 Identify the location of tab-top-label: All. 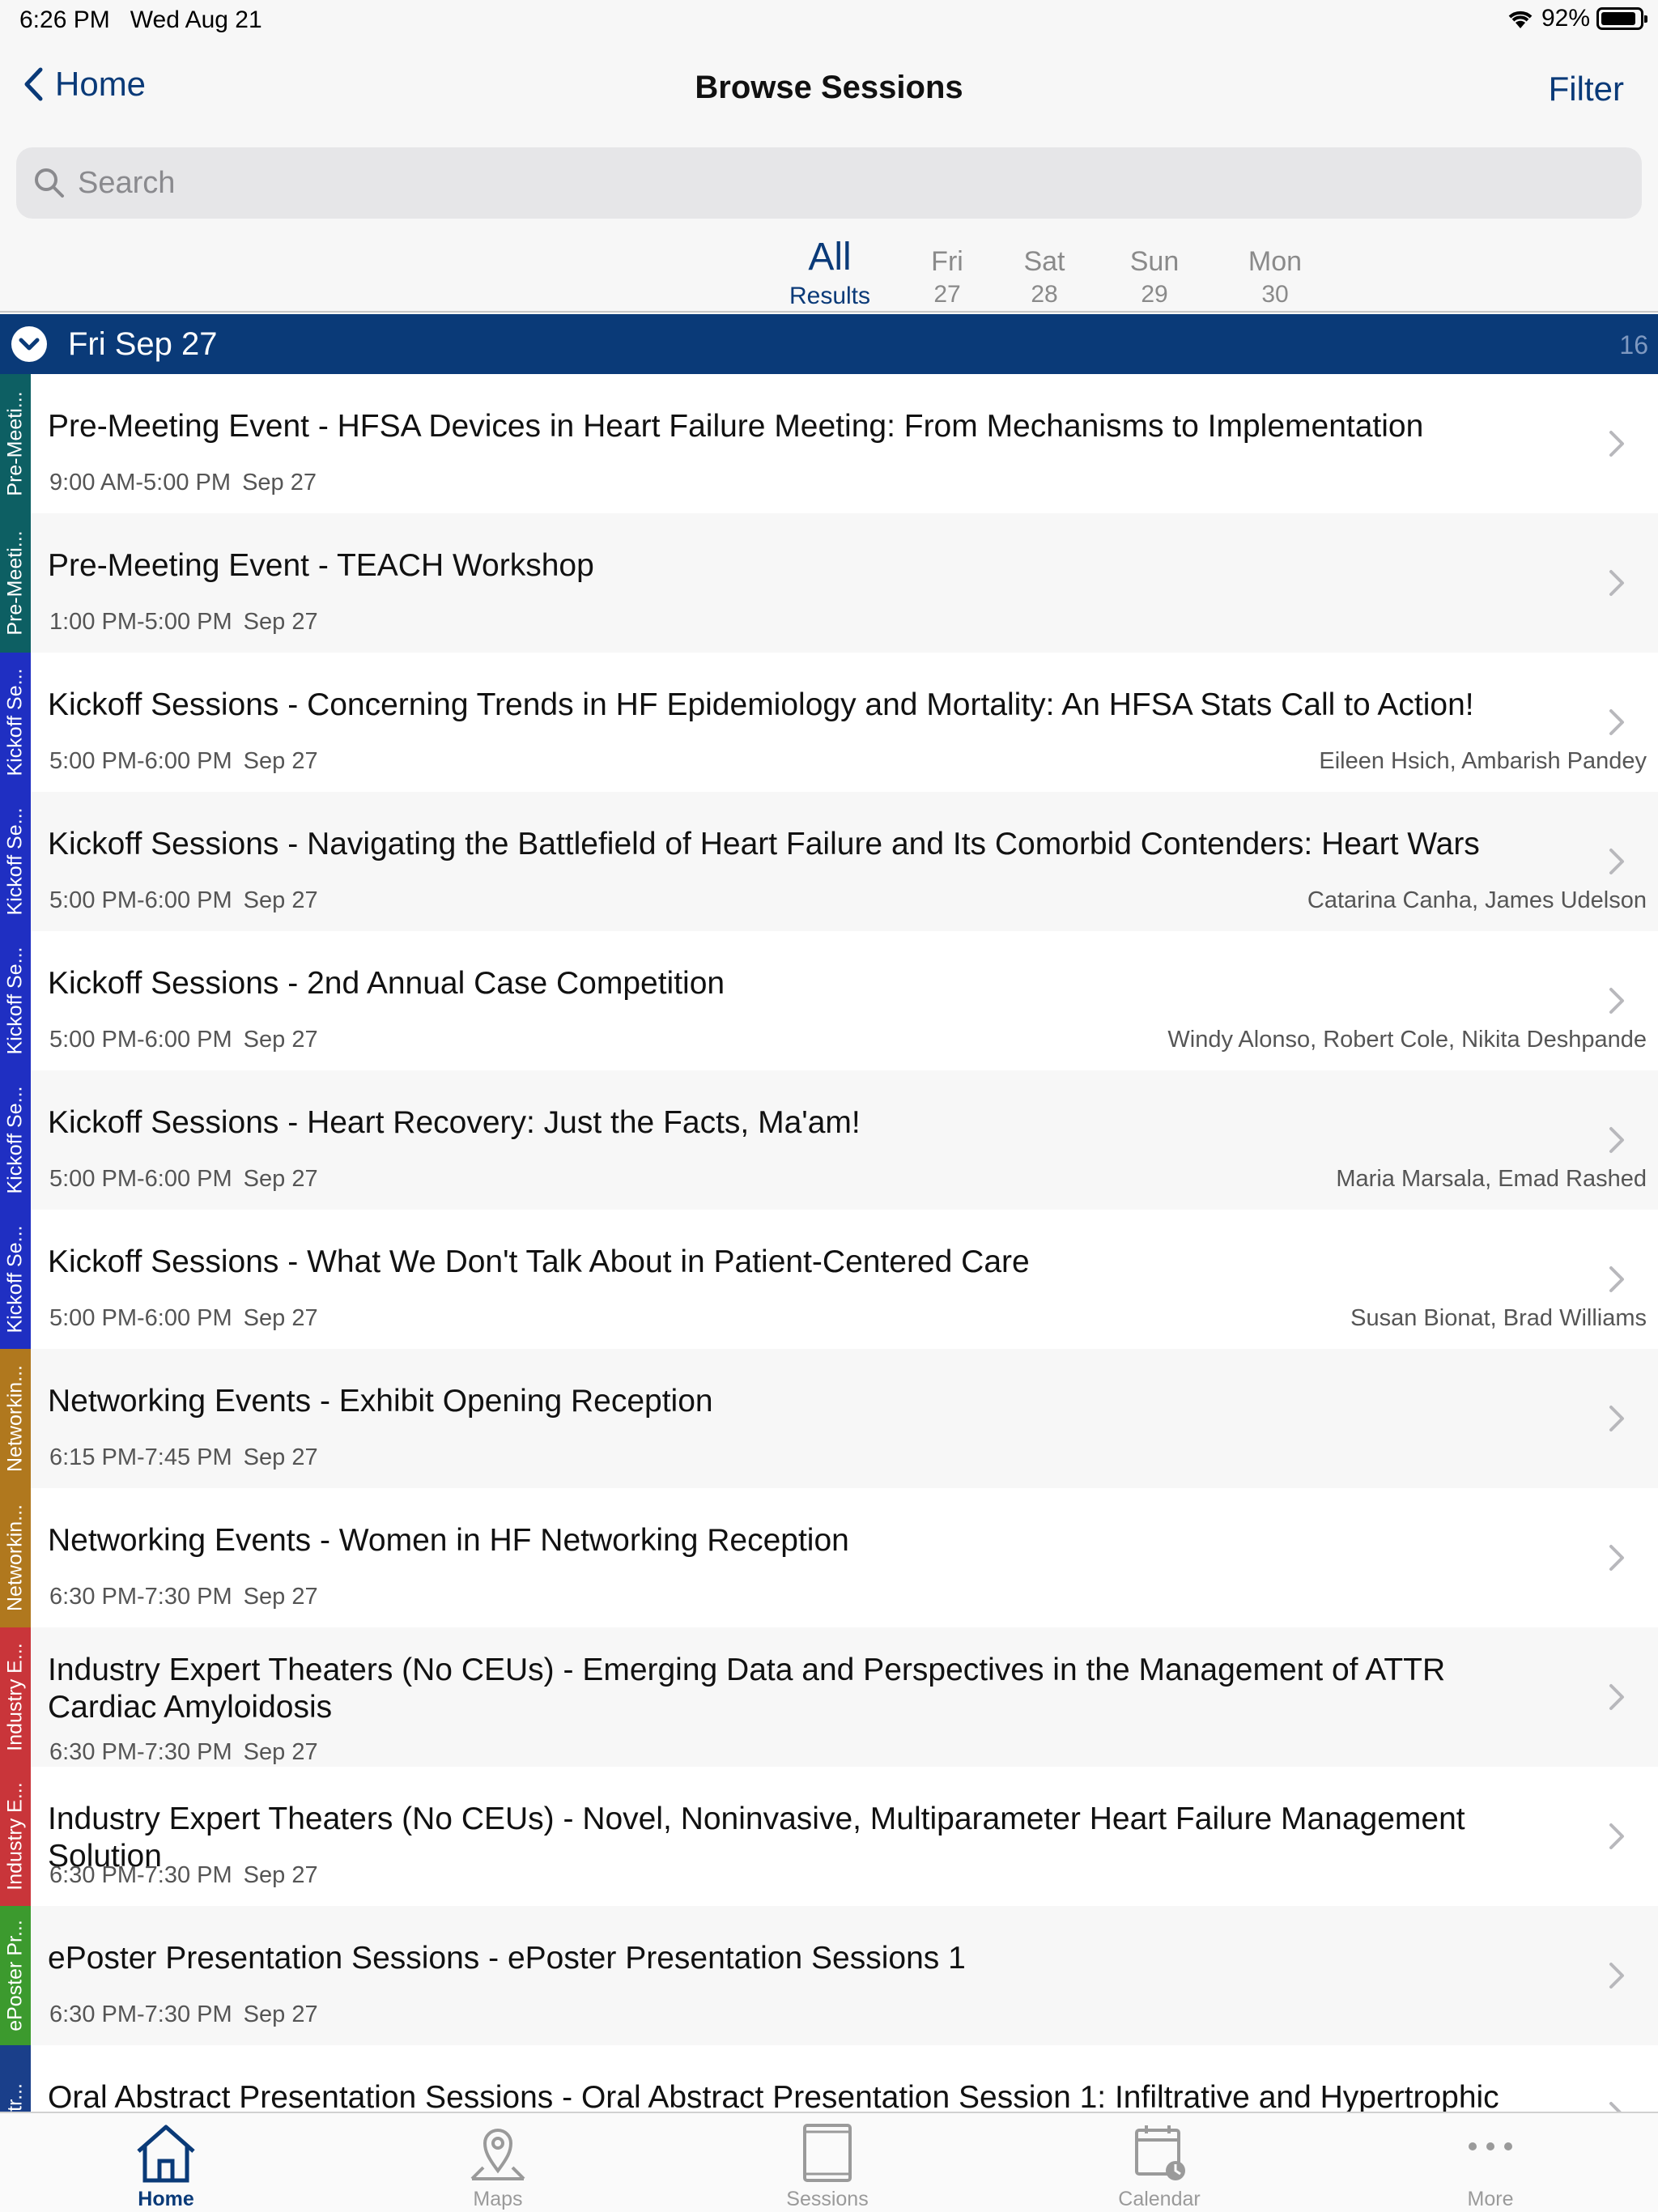
(830, 257).